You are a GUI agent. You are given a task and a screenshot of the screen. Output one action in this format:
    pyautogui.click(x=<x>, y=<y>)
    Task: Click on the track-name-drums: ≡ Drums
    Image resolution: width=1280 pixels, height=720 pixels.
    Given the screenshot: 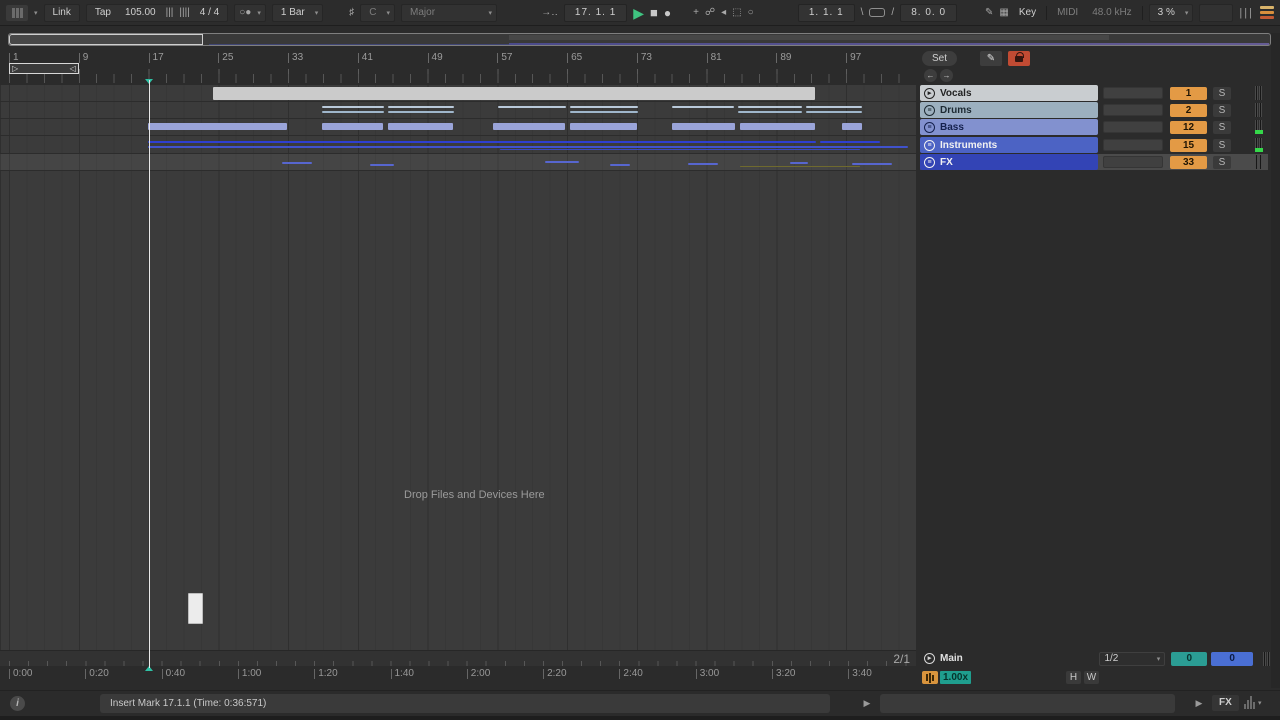 What is the action you would take?
    pyautogui.click(x=1009, y=110)
    